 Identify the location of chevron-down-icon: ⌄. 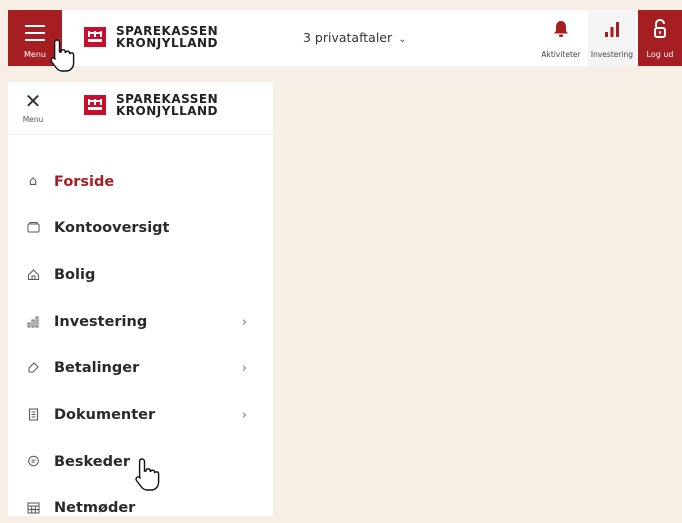
(402, 39).